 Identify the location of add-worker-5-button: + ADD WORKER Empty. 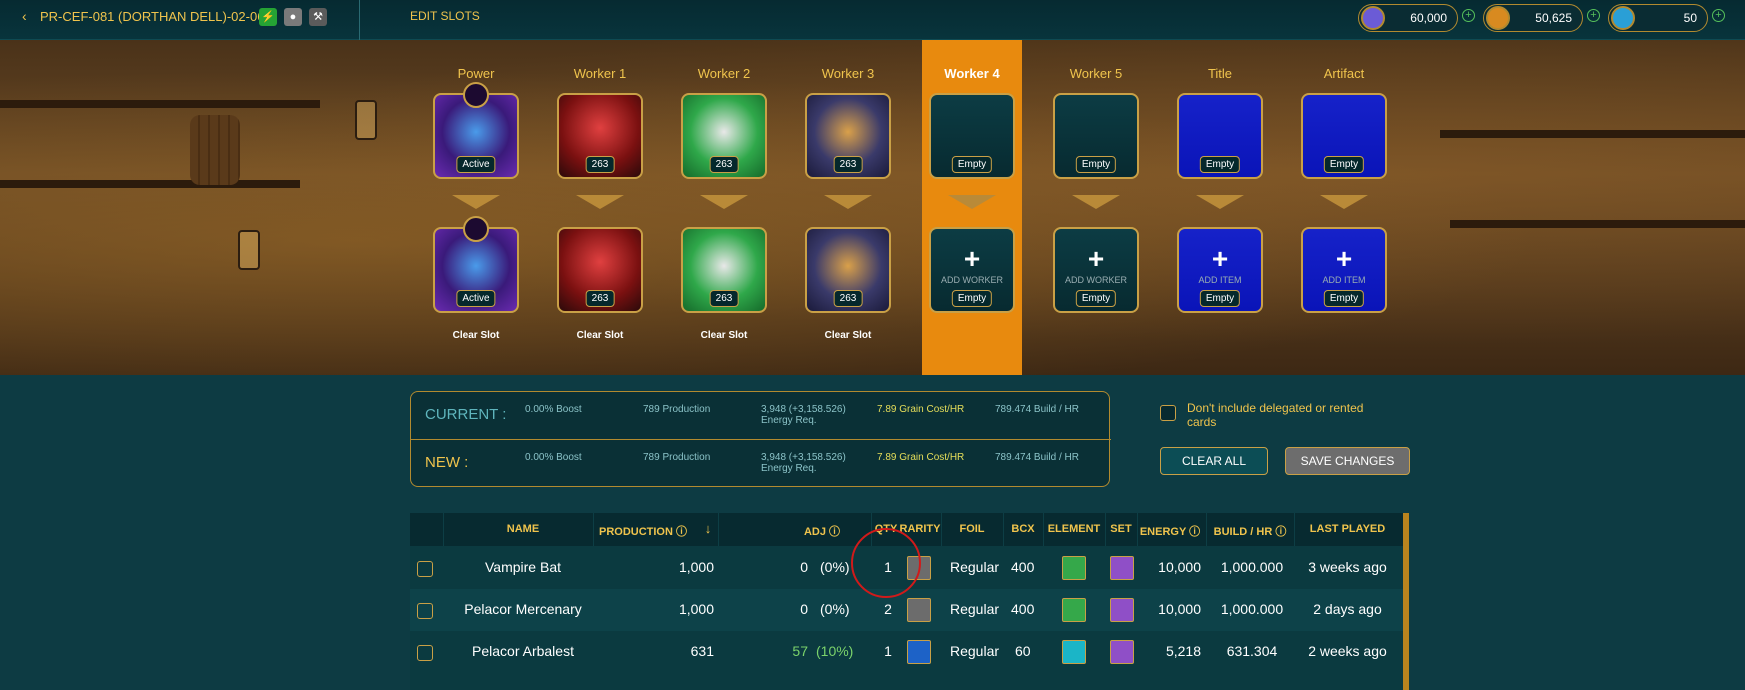
(1096, 270).